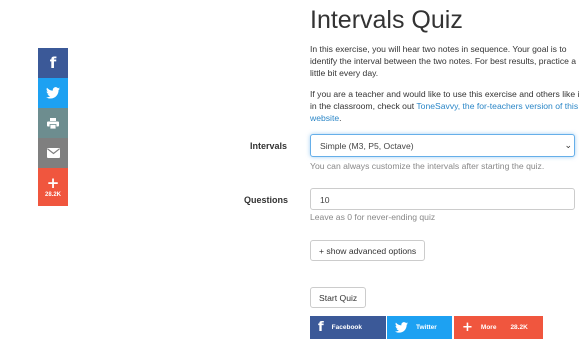  I want to click on intervals-select: Simple (M3, P5, Octave) ⌄, so click(442, 145).